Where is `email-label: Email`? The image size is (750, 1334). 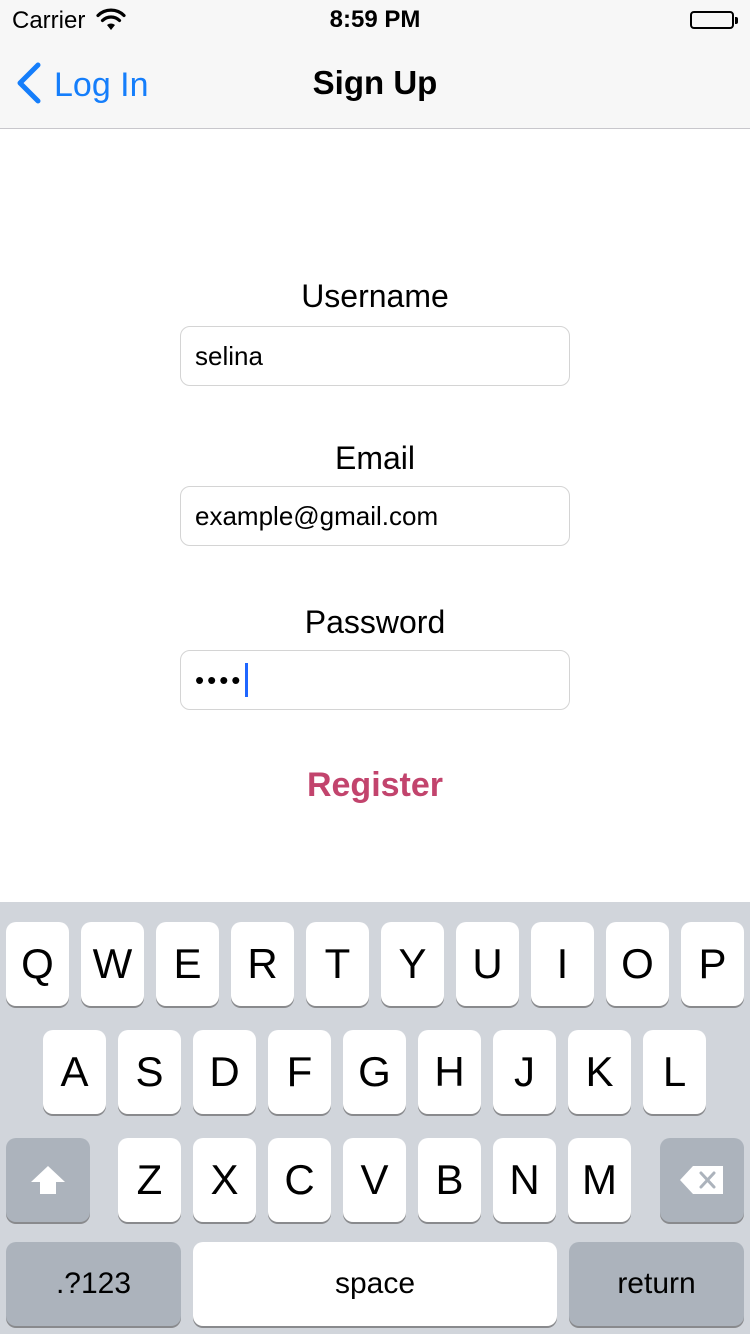 email-label: Email is located at coordinates (374, 458).